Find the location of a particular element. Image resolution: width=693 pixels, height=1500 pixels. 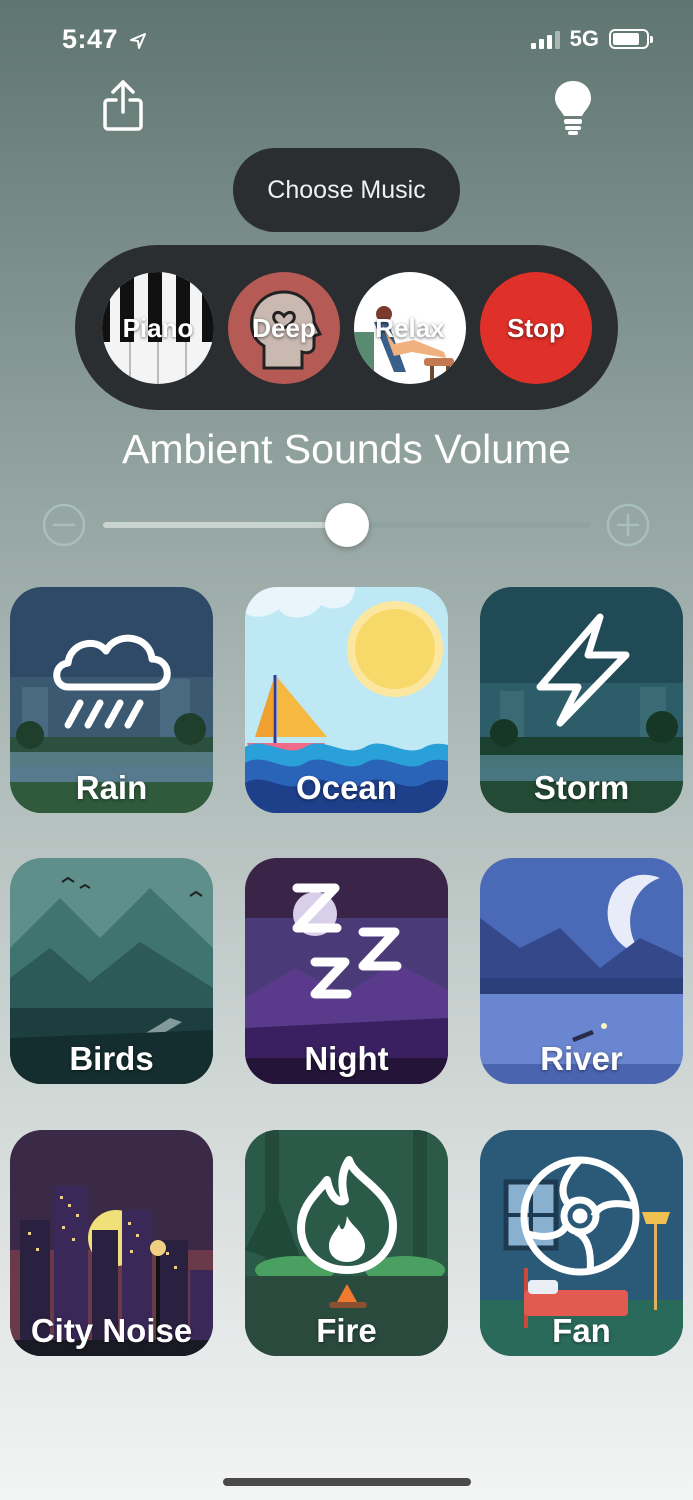

music-option-label: Piano is located at coordinates (158, 327).